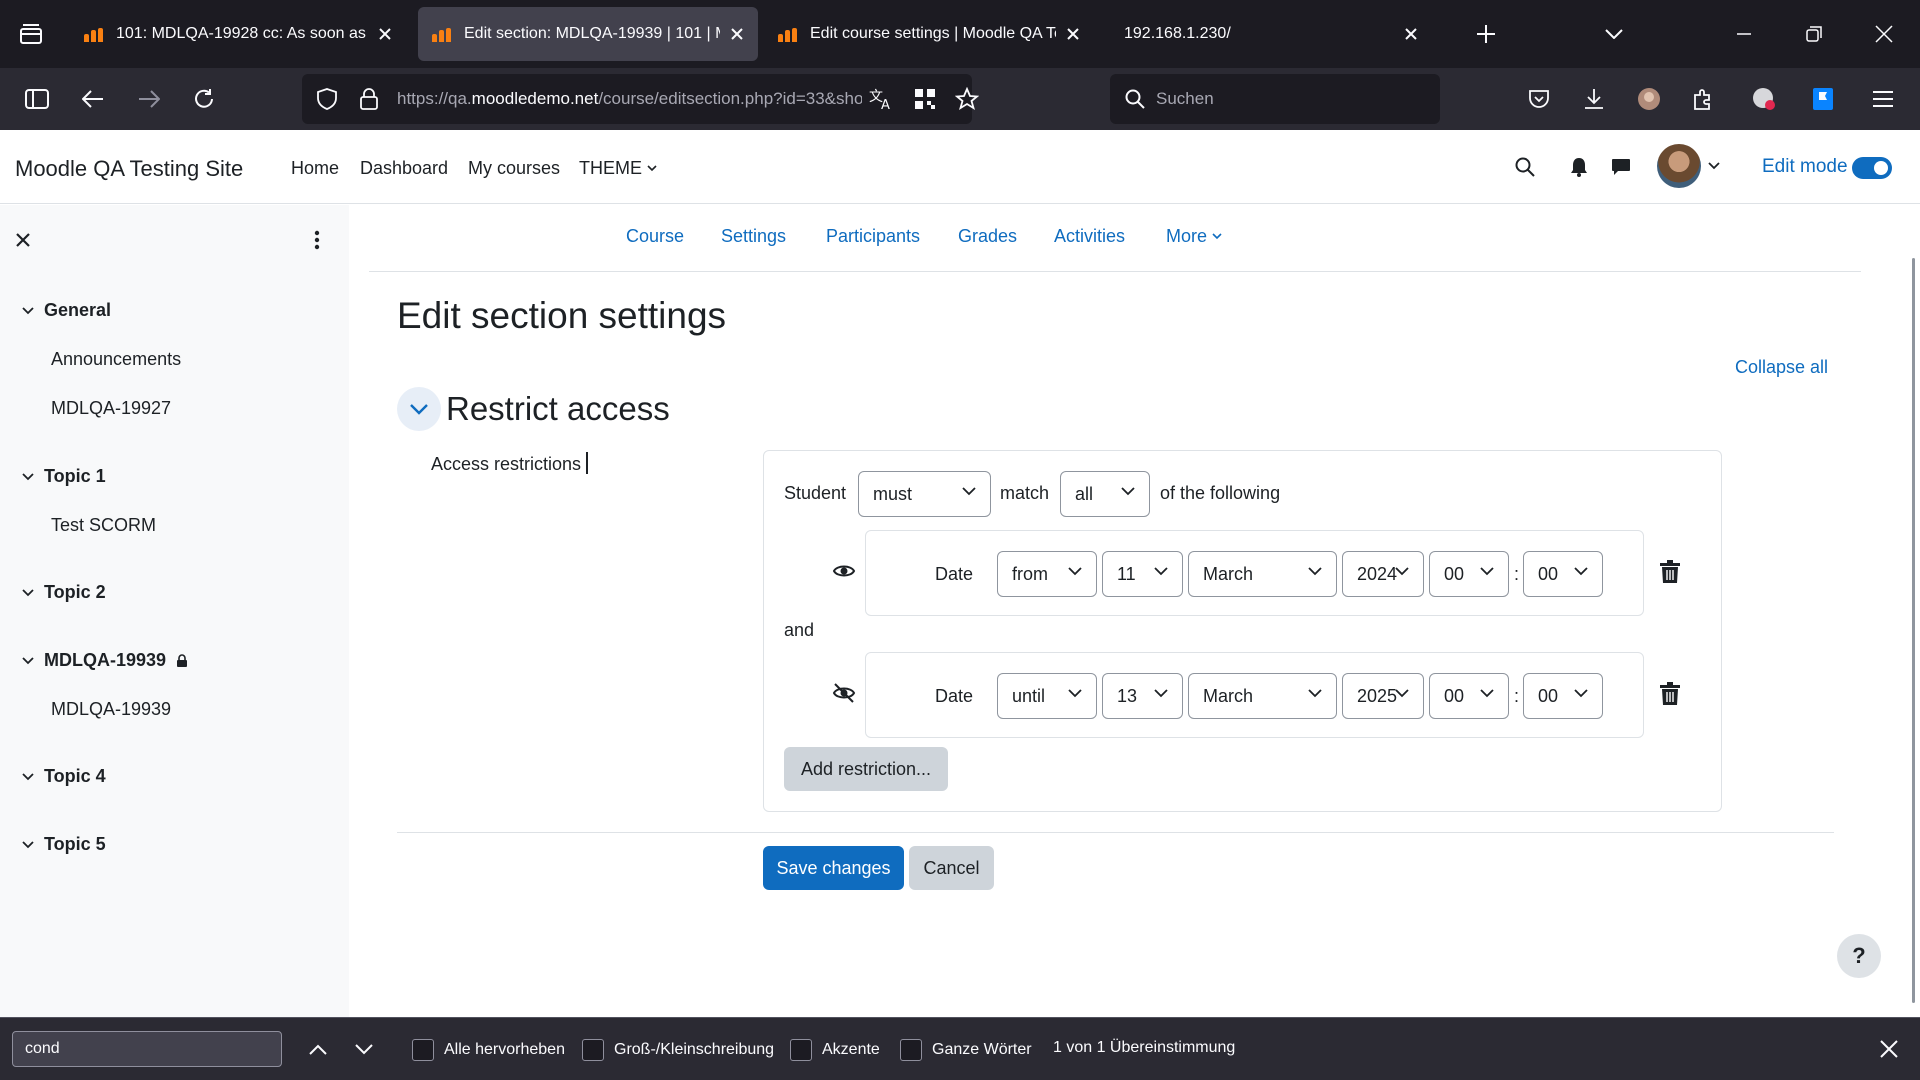  Describe the element at coordinates (1142, 696) in the screenshot. I see `day-select: 13` at that location.